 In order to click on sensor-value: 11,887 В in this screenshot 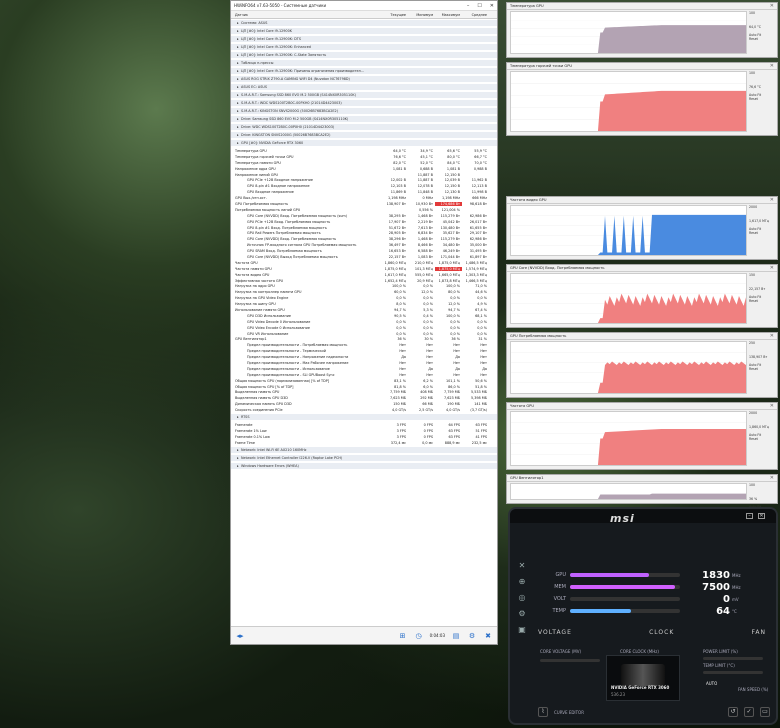, I will do `click(425, 180)`.